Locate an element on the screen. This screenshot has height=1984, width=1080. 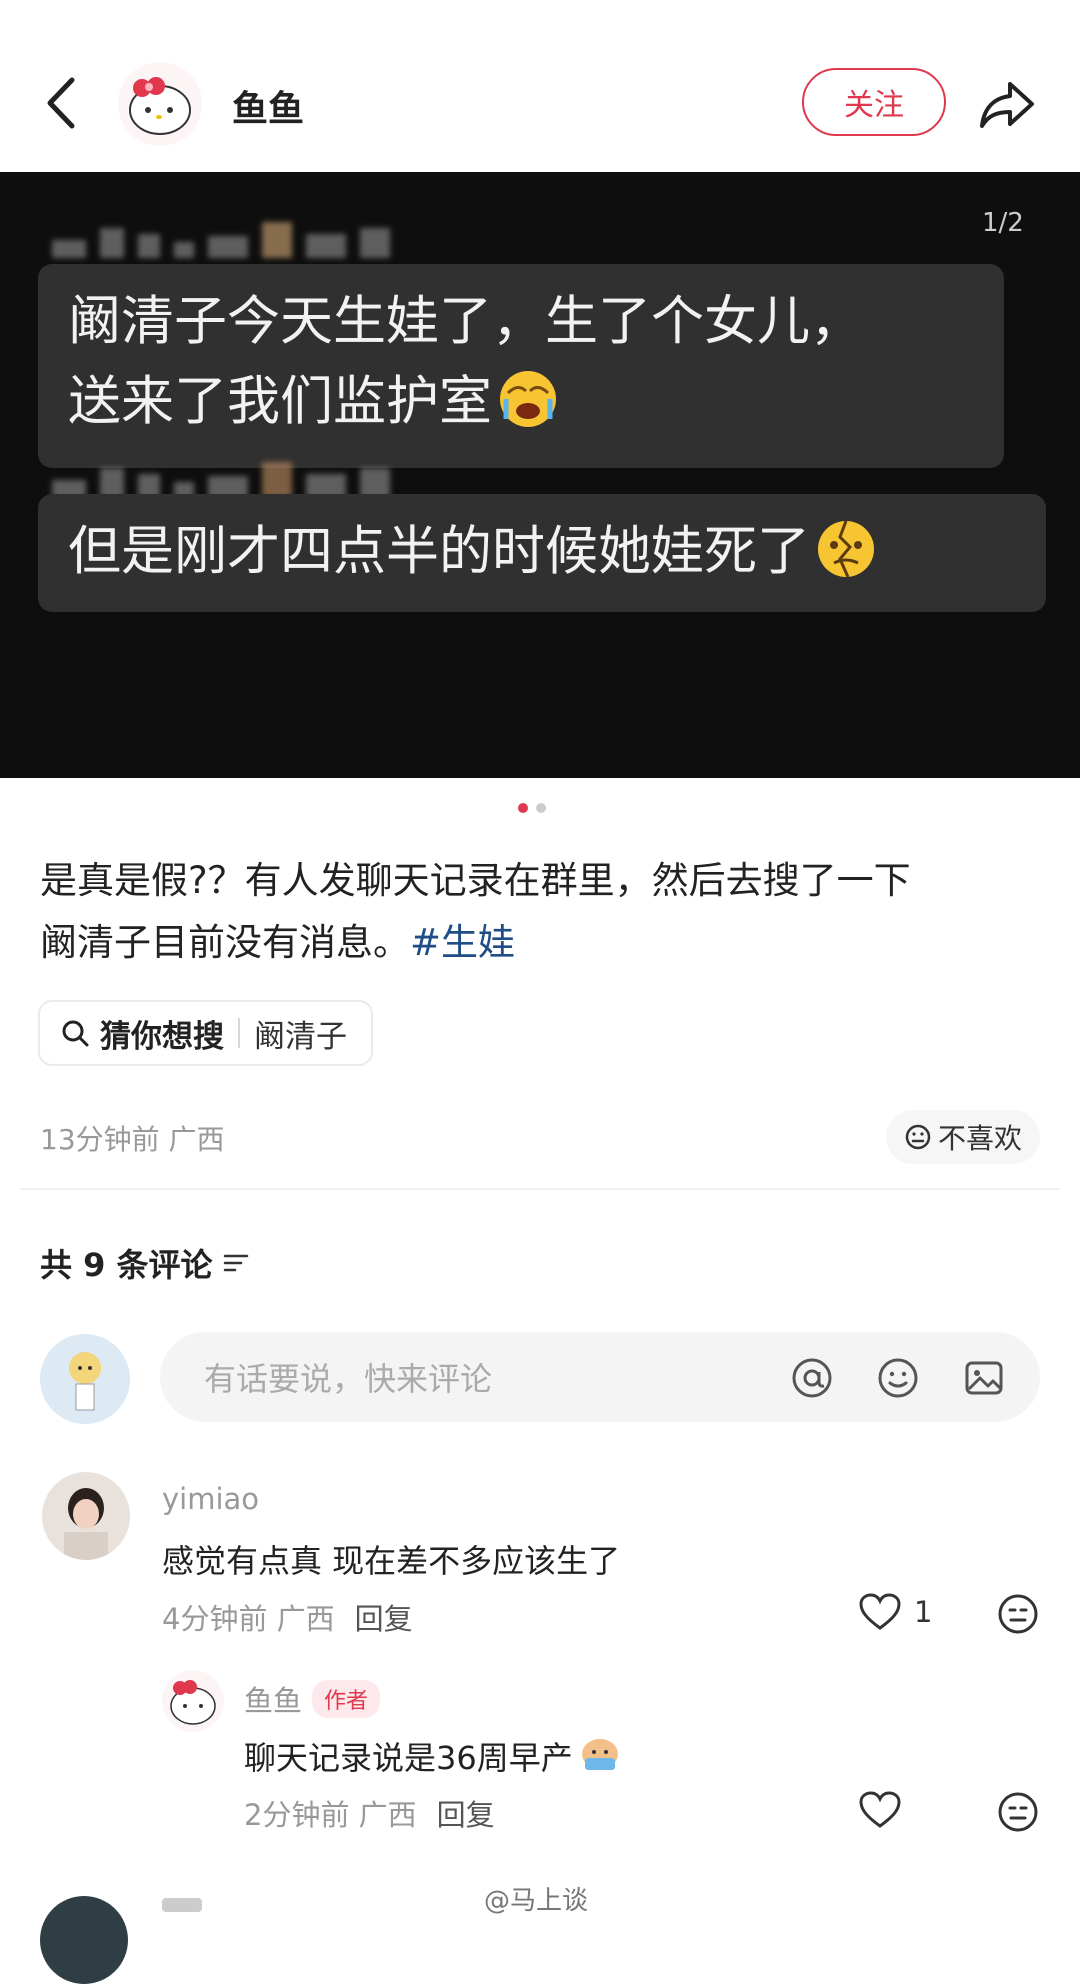
like-count: 1 is located at coordinates (923, 1612).